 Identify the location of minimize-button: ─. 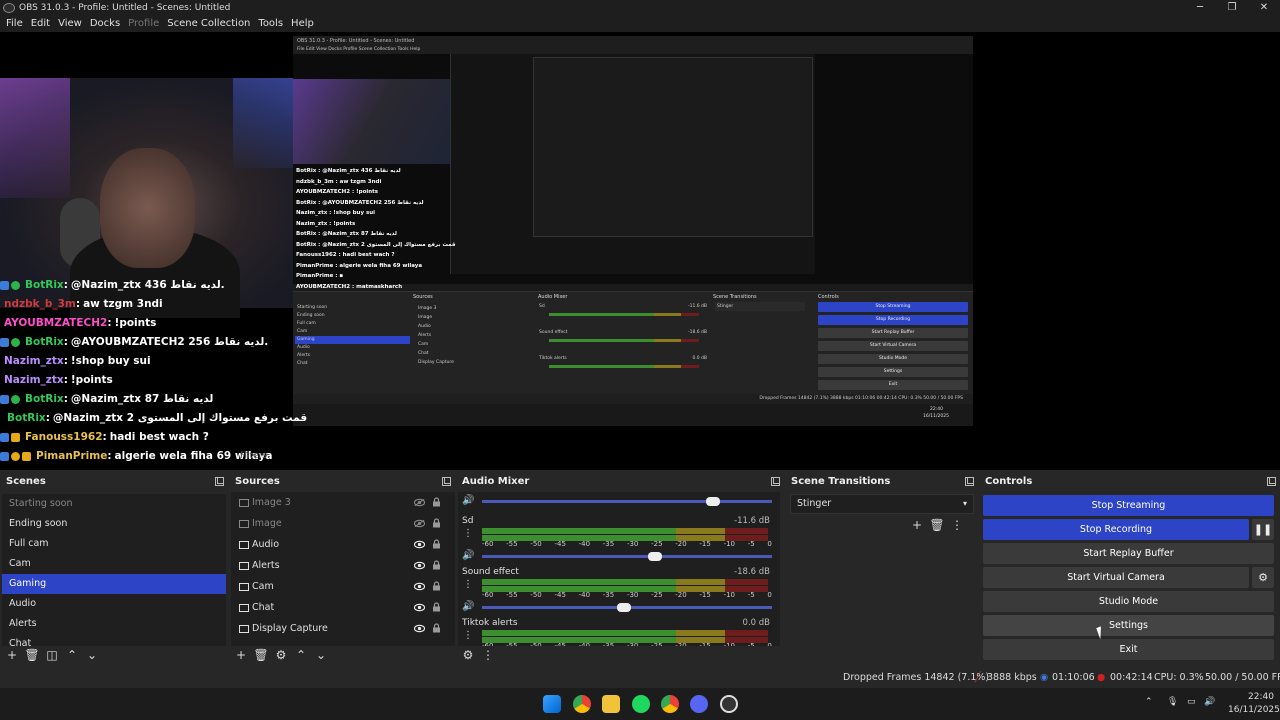
(1200, 7).